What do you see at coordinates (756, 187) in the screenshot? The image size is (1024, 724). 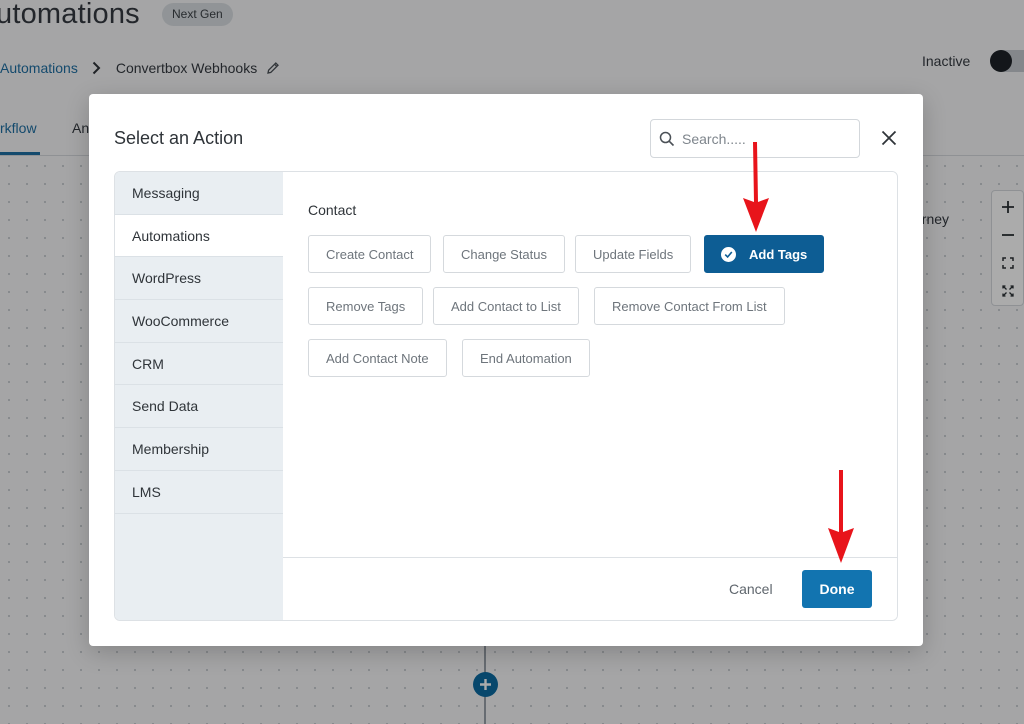 I see `annotation-arrow-add-tags-icon` at bounding box center [756, 187].